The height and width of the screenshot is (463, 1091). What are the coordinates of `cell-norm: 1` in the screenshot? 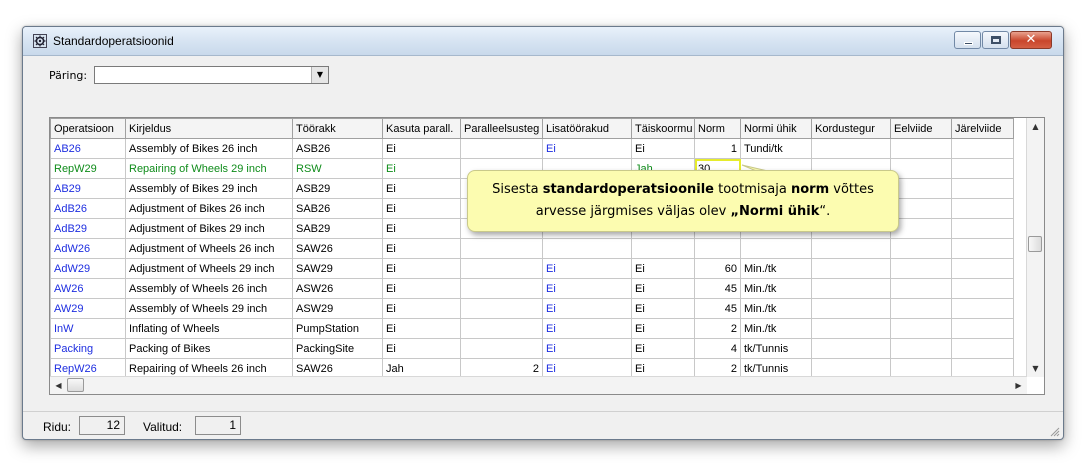 It's located at (717, 148).